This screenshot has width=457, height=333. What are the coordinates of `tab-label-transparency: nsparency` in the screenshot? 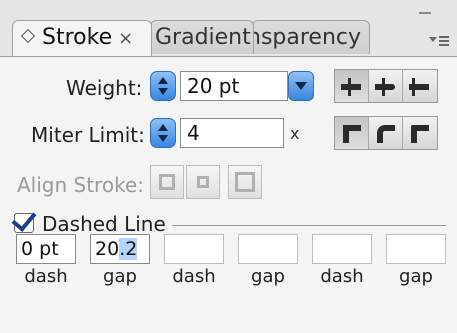 It's located at (307, 37).